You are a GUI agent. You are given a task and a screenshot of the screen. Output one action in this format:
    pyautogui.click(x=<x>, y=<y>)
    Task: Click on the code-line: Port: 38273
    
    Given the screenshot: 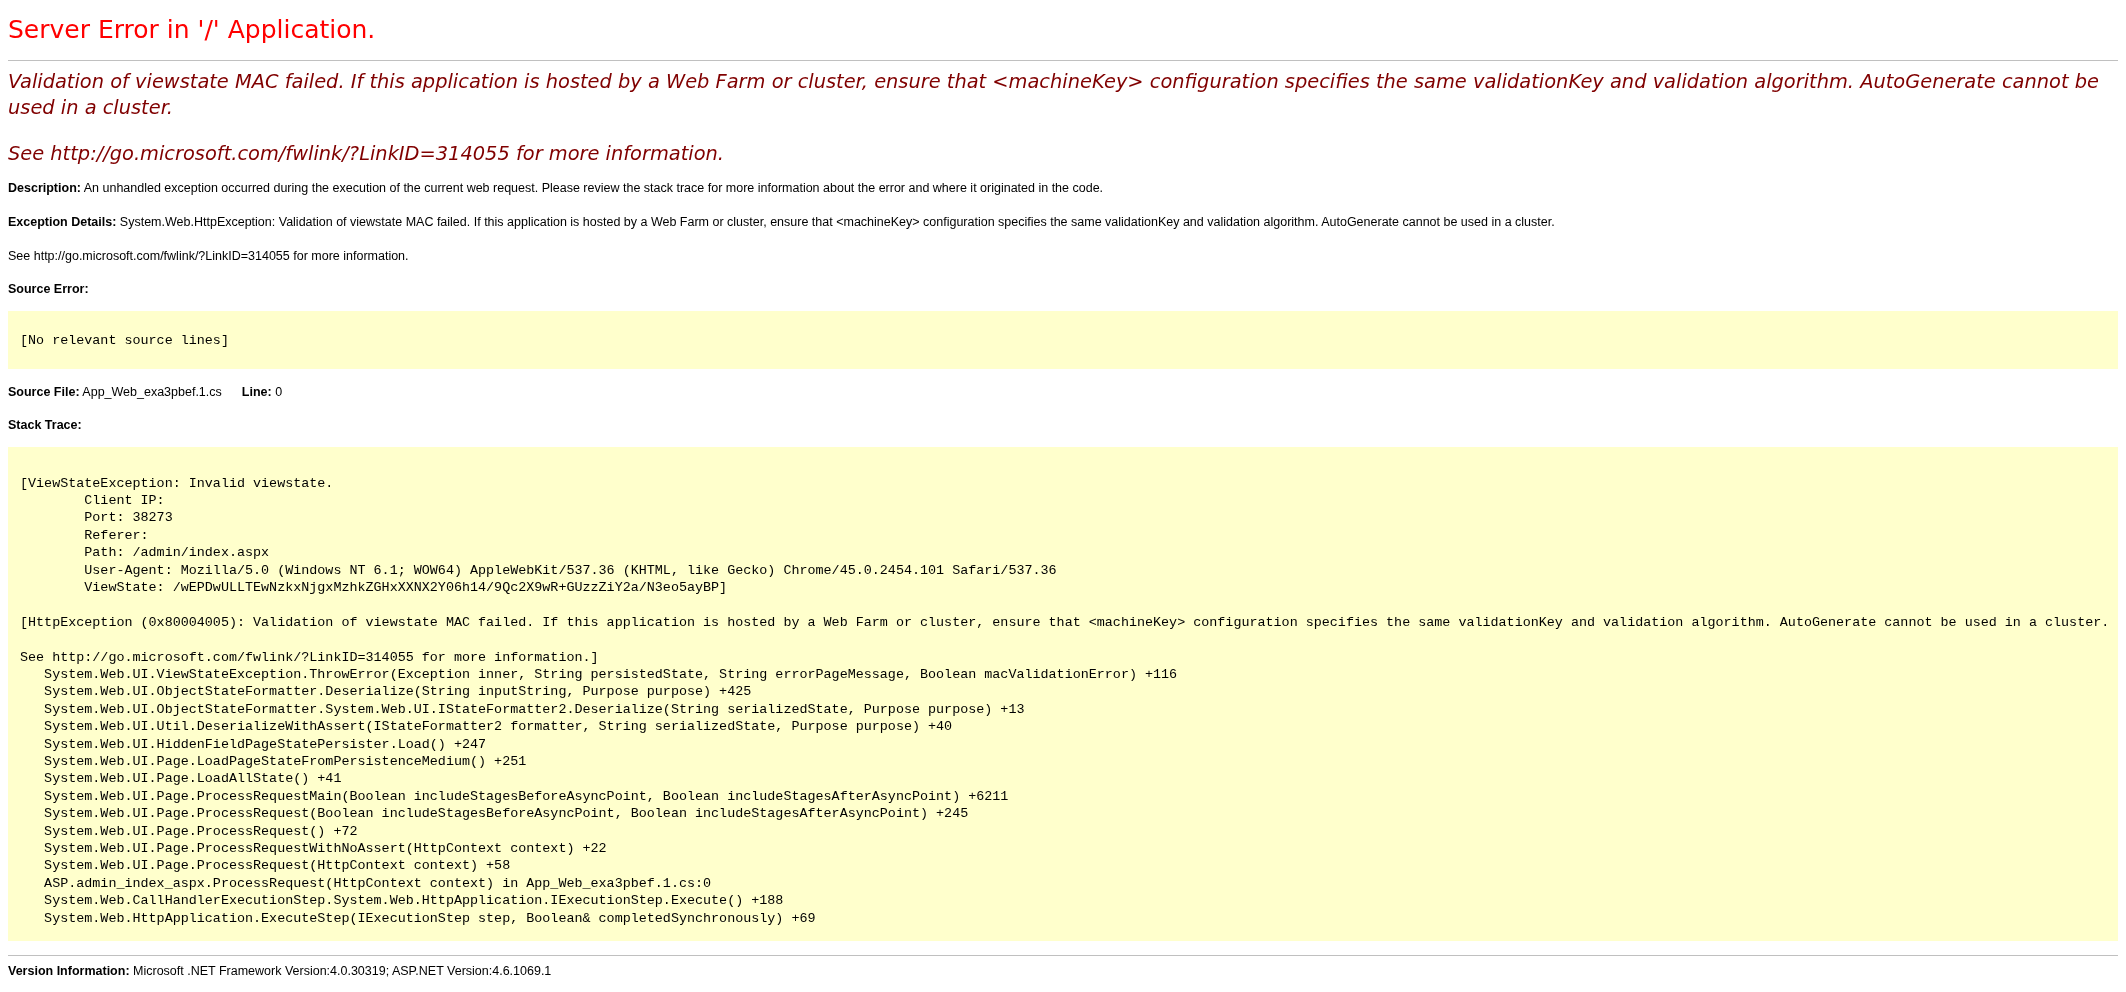 What is the action you would take?
    pyautogui.click(x=128, y=518)
    